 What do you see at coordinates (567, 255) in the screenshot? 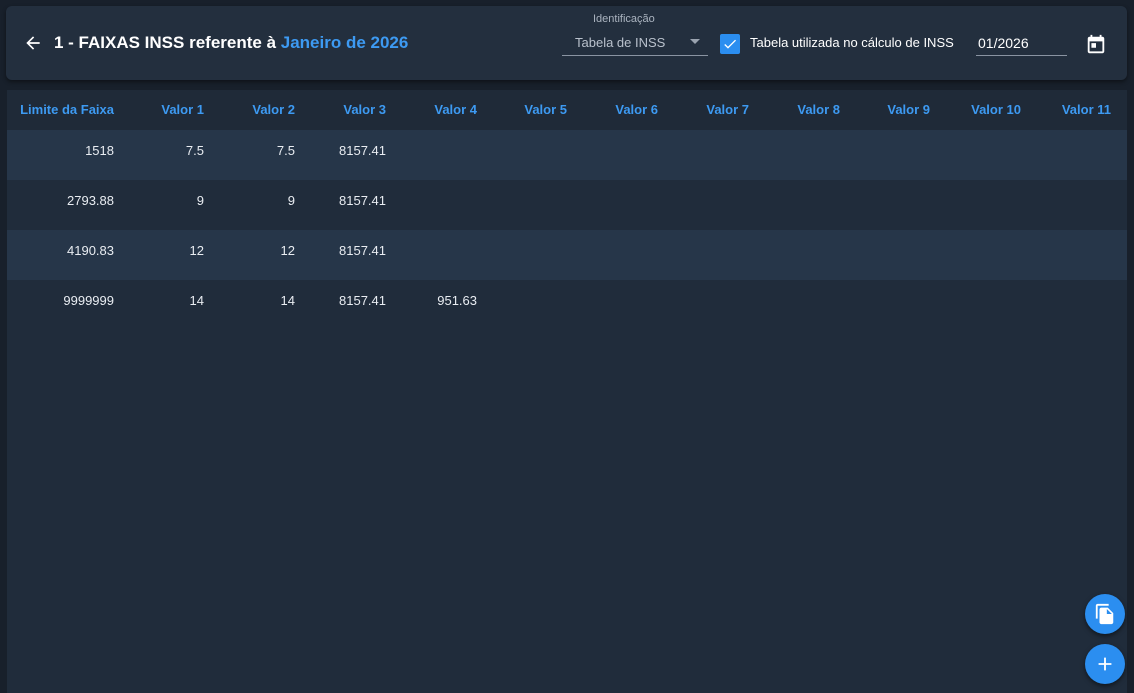
I see `table-row: 4190.83 12 12 8157.41` at bounding box center [567, 255].